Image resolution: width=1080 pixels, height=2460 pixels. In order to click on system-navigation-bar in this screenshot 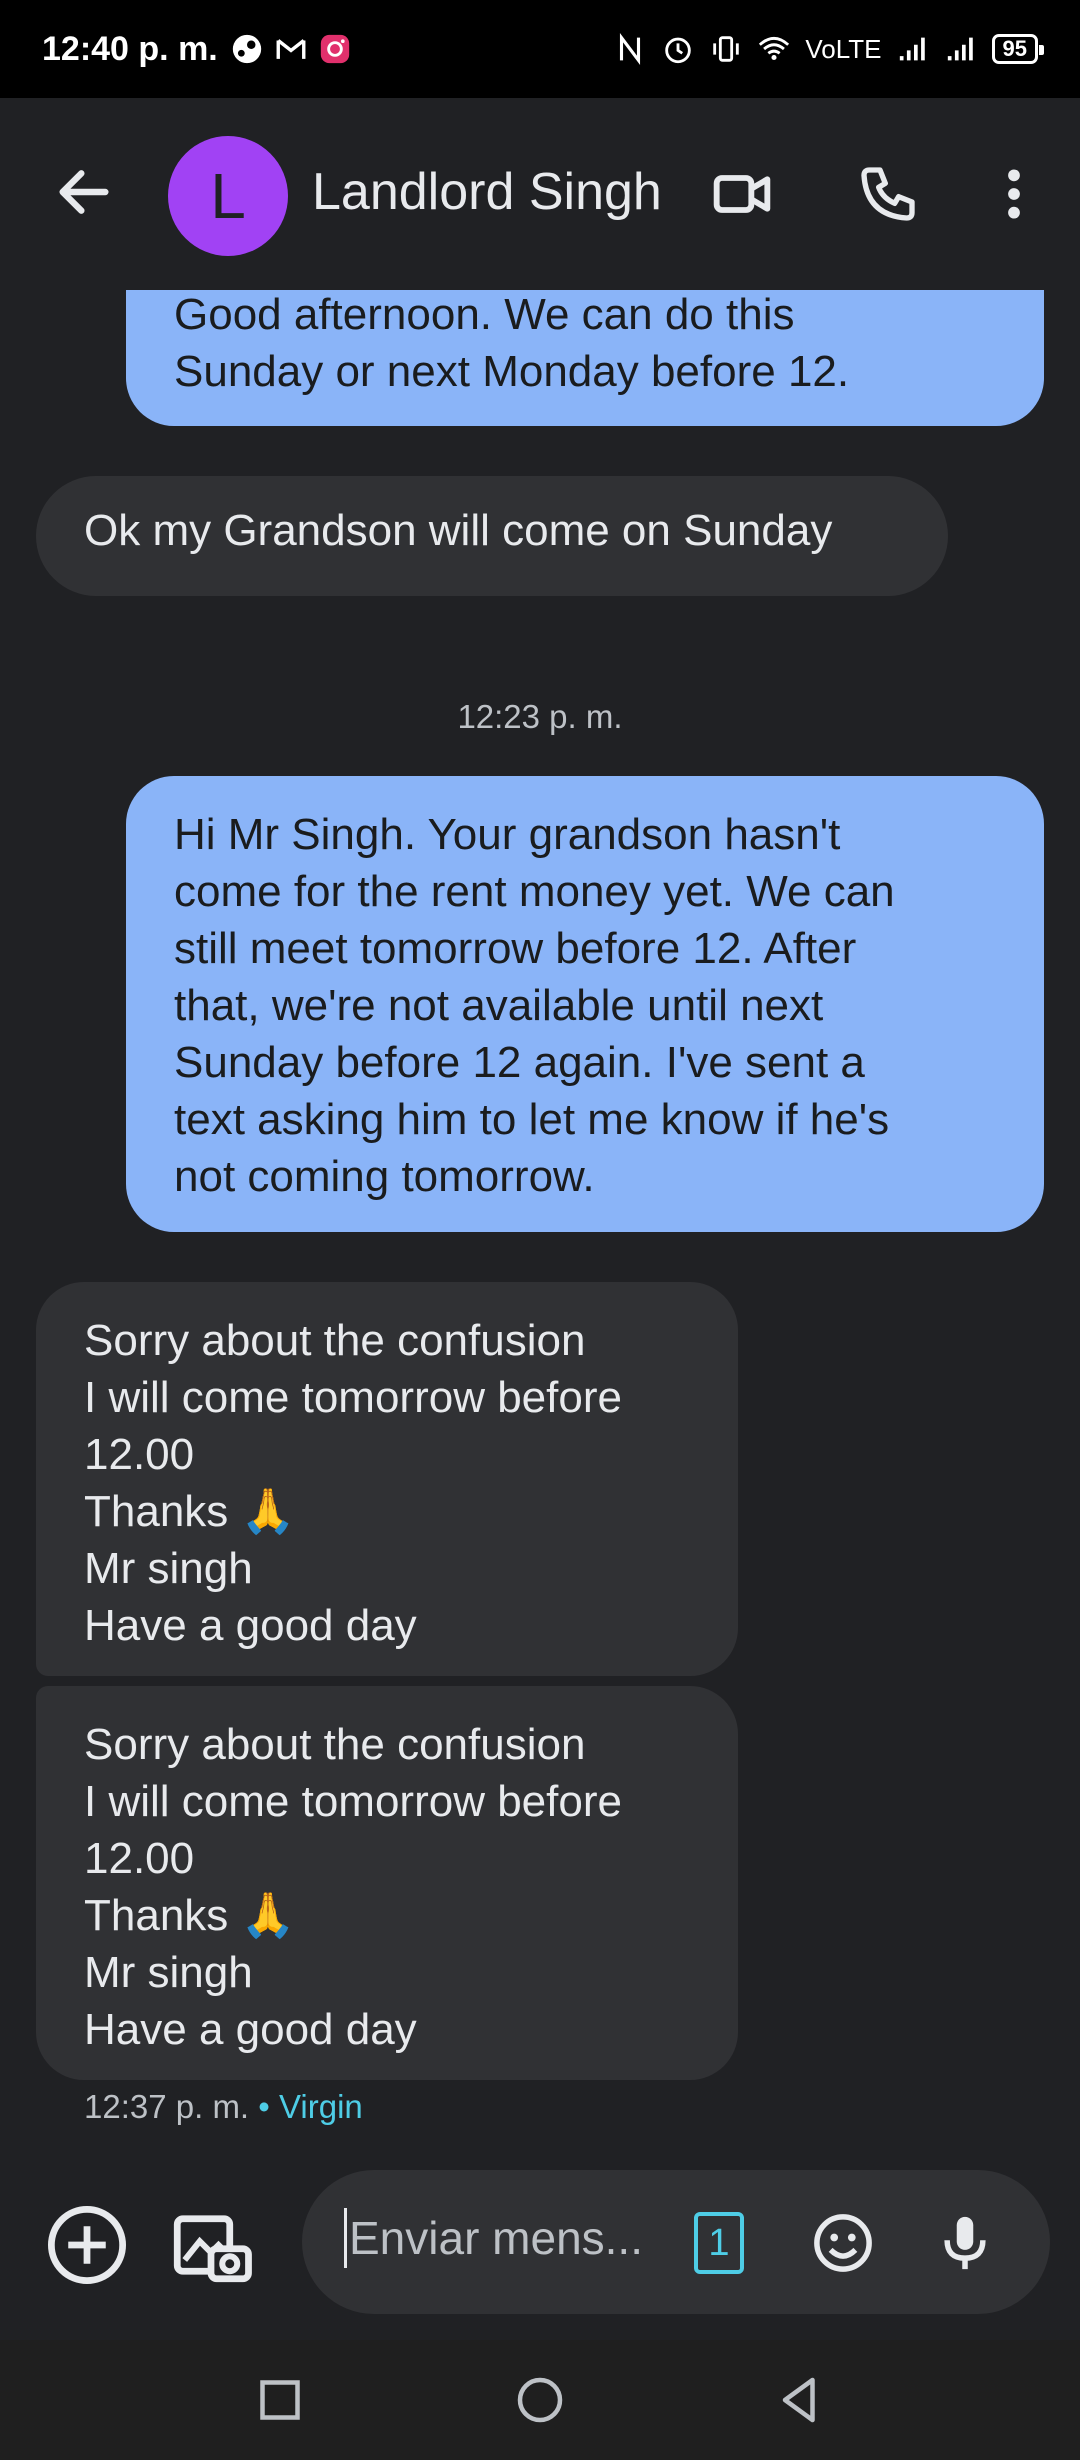, I will do `click(540, 2400)`.